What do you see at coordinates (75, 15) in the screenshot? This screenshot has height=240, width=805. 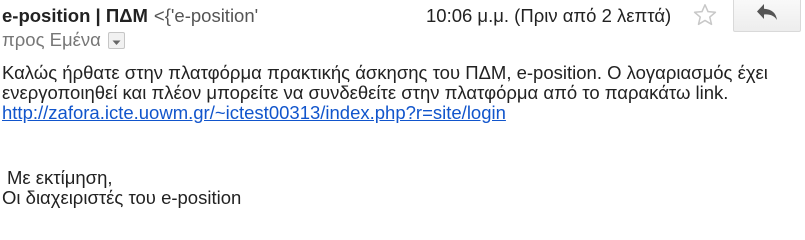 I see `sender-name: e-position | ΠΔΜ` at bounding box center [75, 15].